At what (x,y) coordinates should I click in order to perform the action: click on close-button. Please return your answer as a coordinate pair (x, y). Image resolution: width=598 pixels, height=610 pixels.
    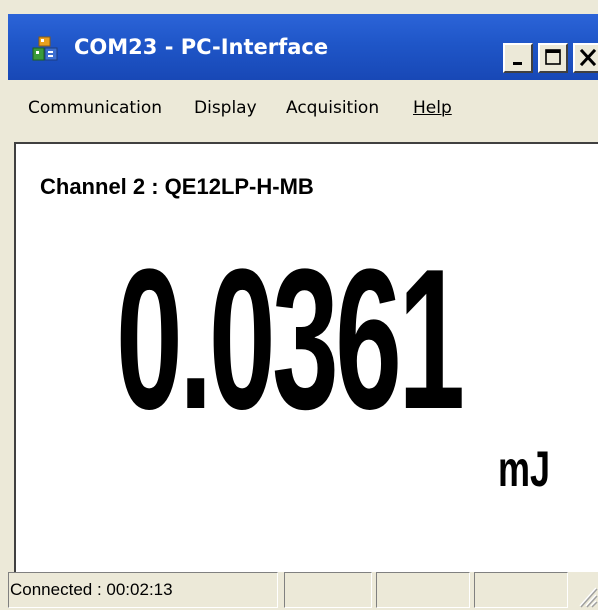
    Looking at the image, I should click on (585, 58).